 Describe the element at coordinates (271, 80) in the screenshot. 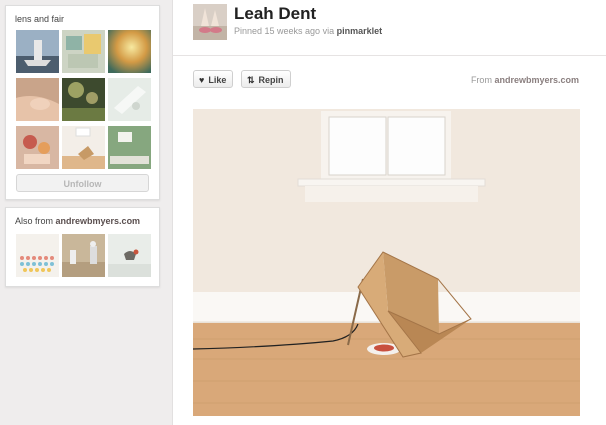

I see `repin-label: Repin` at that location.